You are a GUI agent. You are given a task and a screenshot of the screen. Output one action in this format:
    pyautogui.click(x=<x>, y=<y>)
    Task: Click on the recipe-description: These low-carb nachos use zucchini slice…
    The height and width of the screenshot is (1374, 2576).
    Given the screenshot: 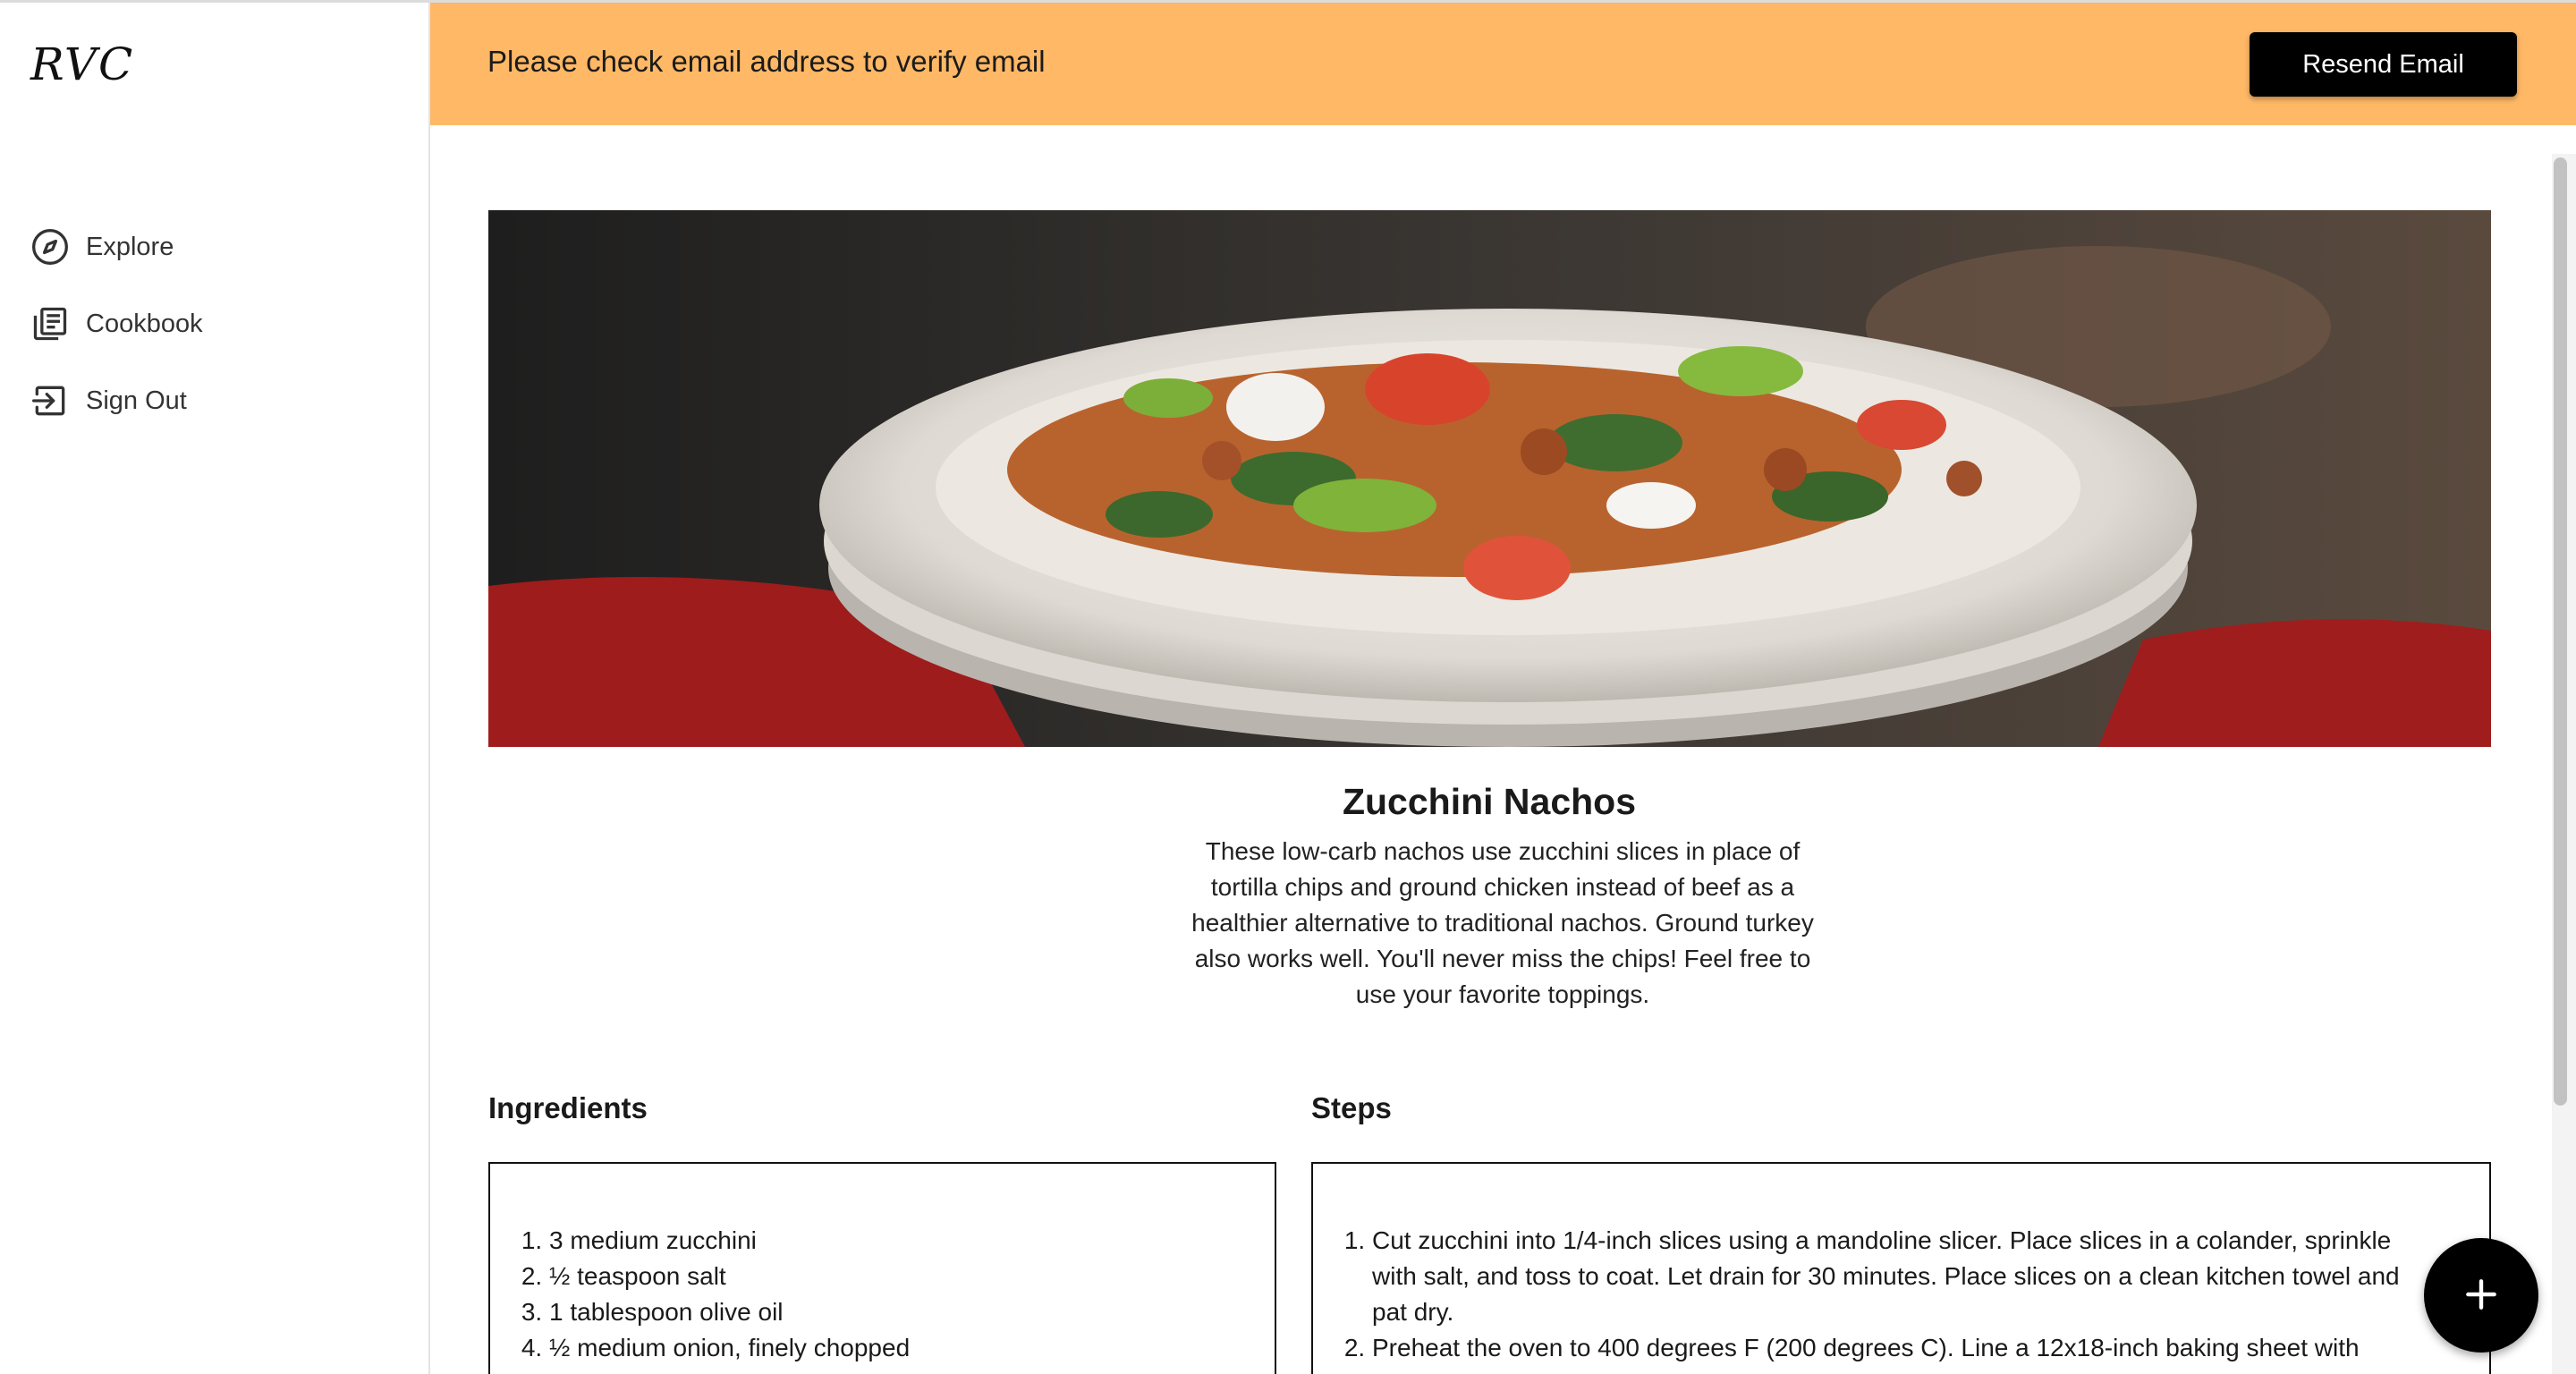 What is the action you would take?
    pyautogui.click(x=1502, y=922)
    